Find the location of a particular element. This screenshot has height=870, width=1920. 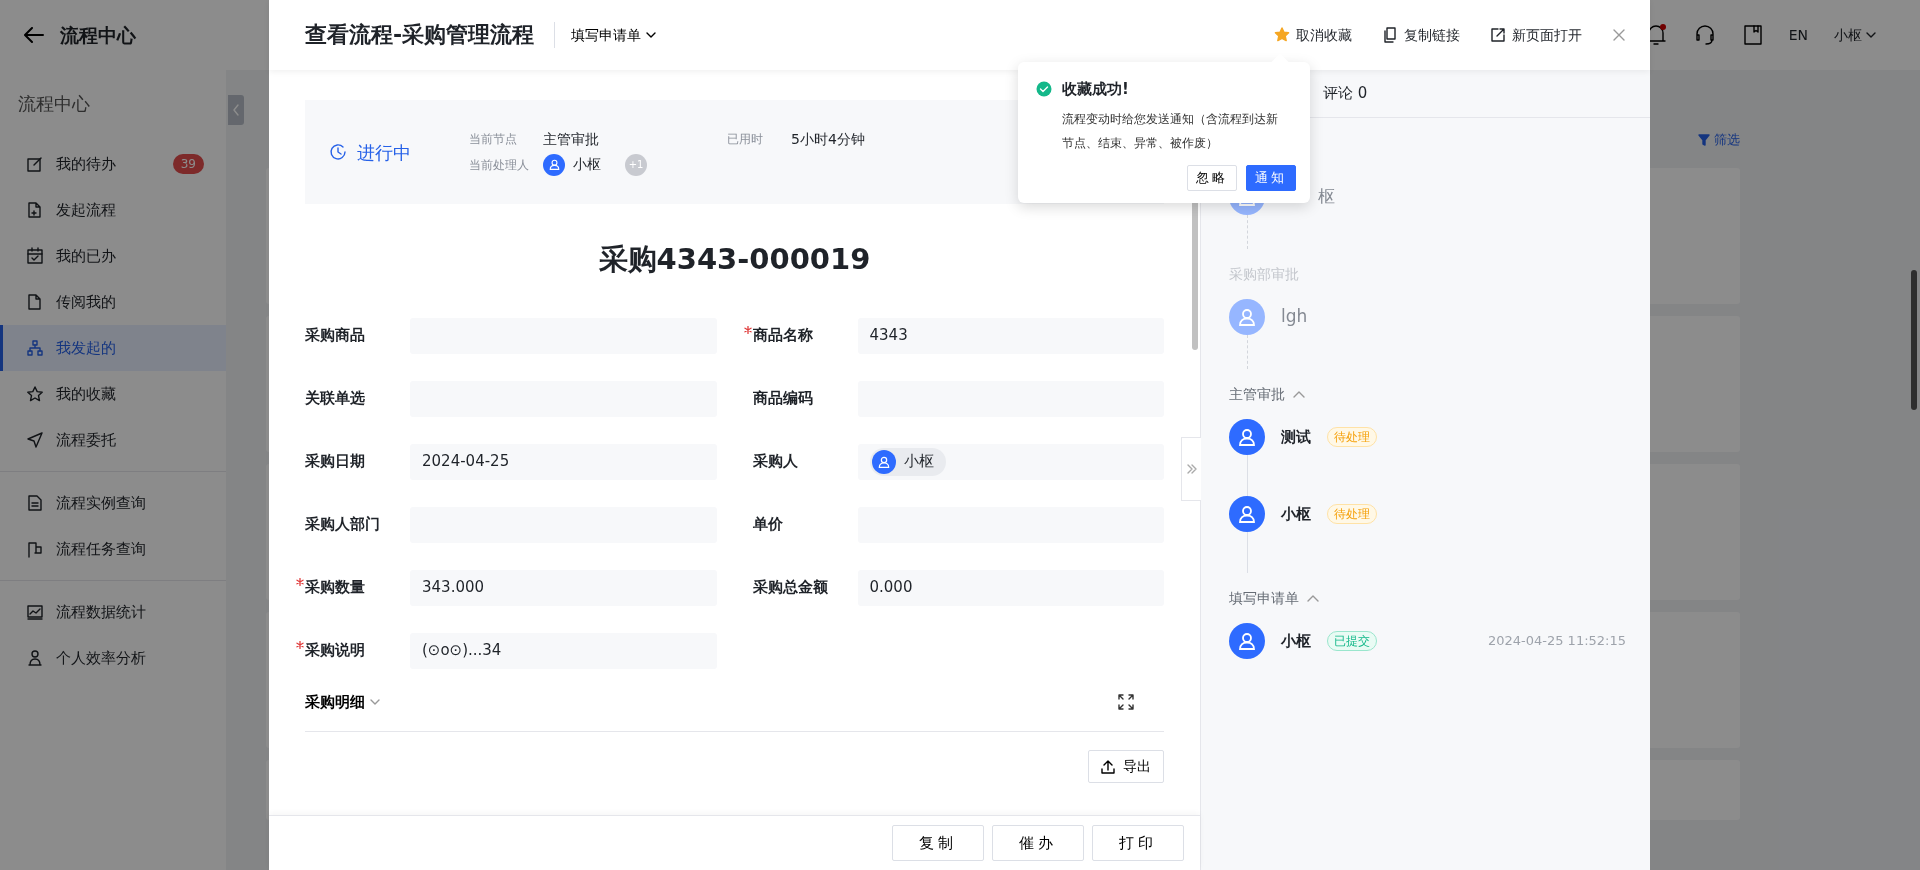

field-label: 采购总金额 is located at coordinates (790, 588).